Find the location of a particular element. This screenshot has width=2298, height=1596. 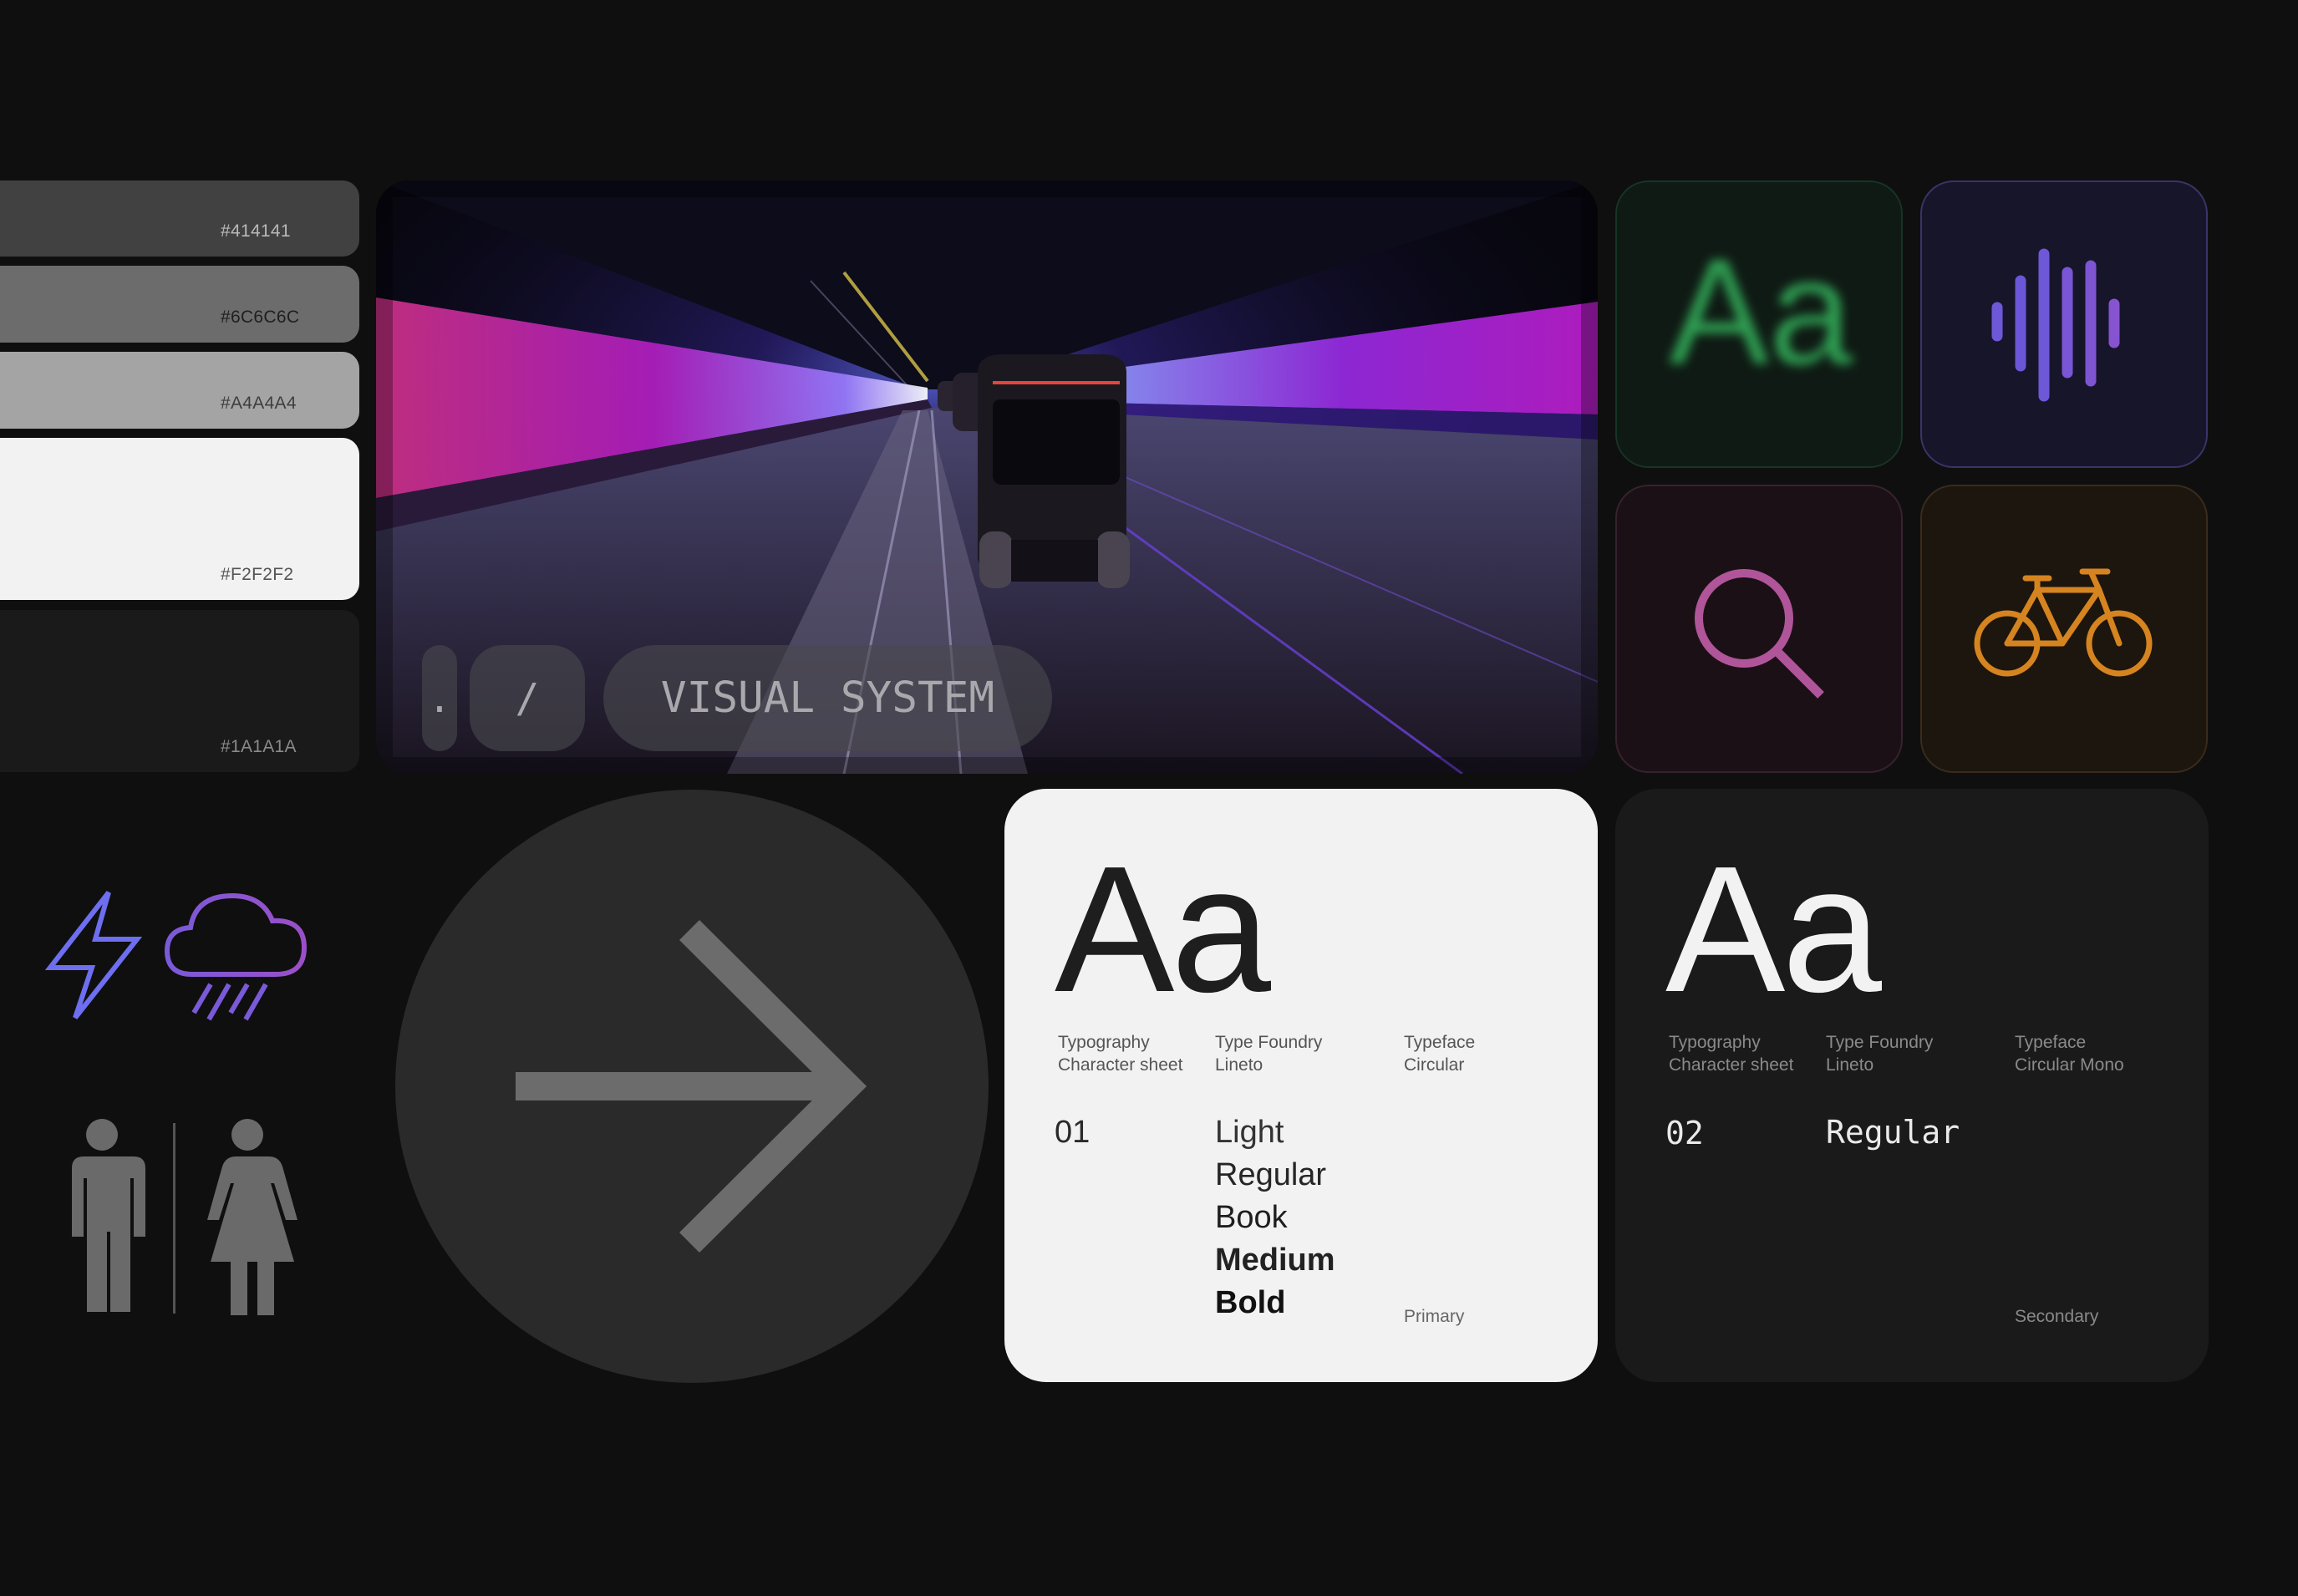

weight-medium: Medium is located at coordinates (1275, 1260).